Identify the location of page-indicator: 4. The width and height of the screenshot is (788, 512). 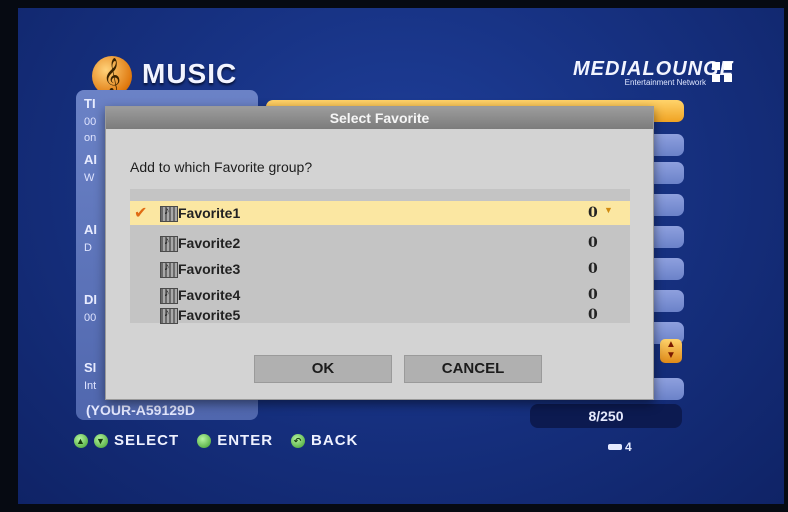
(620, 447).